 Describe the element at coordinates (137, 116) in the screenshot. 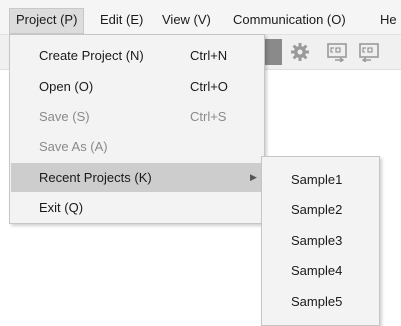

I see `menu-item-save: Save (S) Ctrl+S` at that location.